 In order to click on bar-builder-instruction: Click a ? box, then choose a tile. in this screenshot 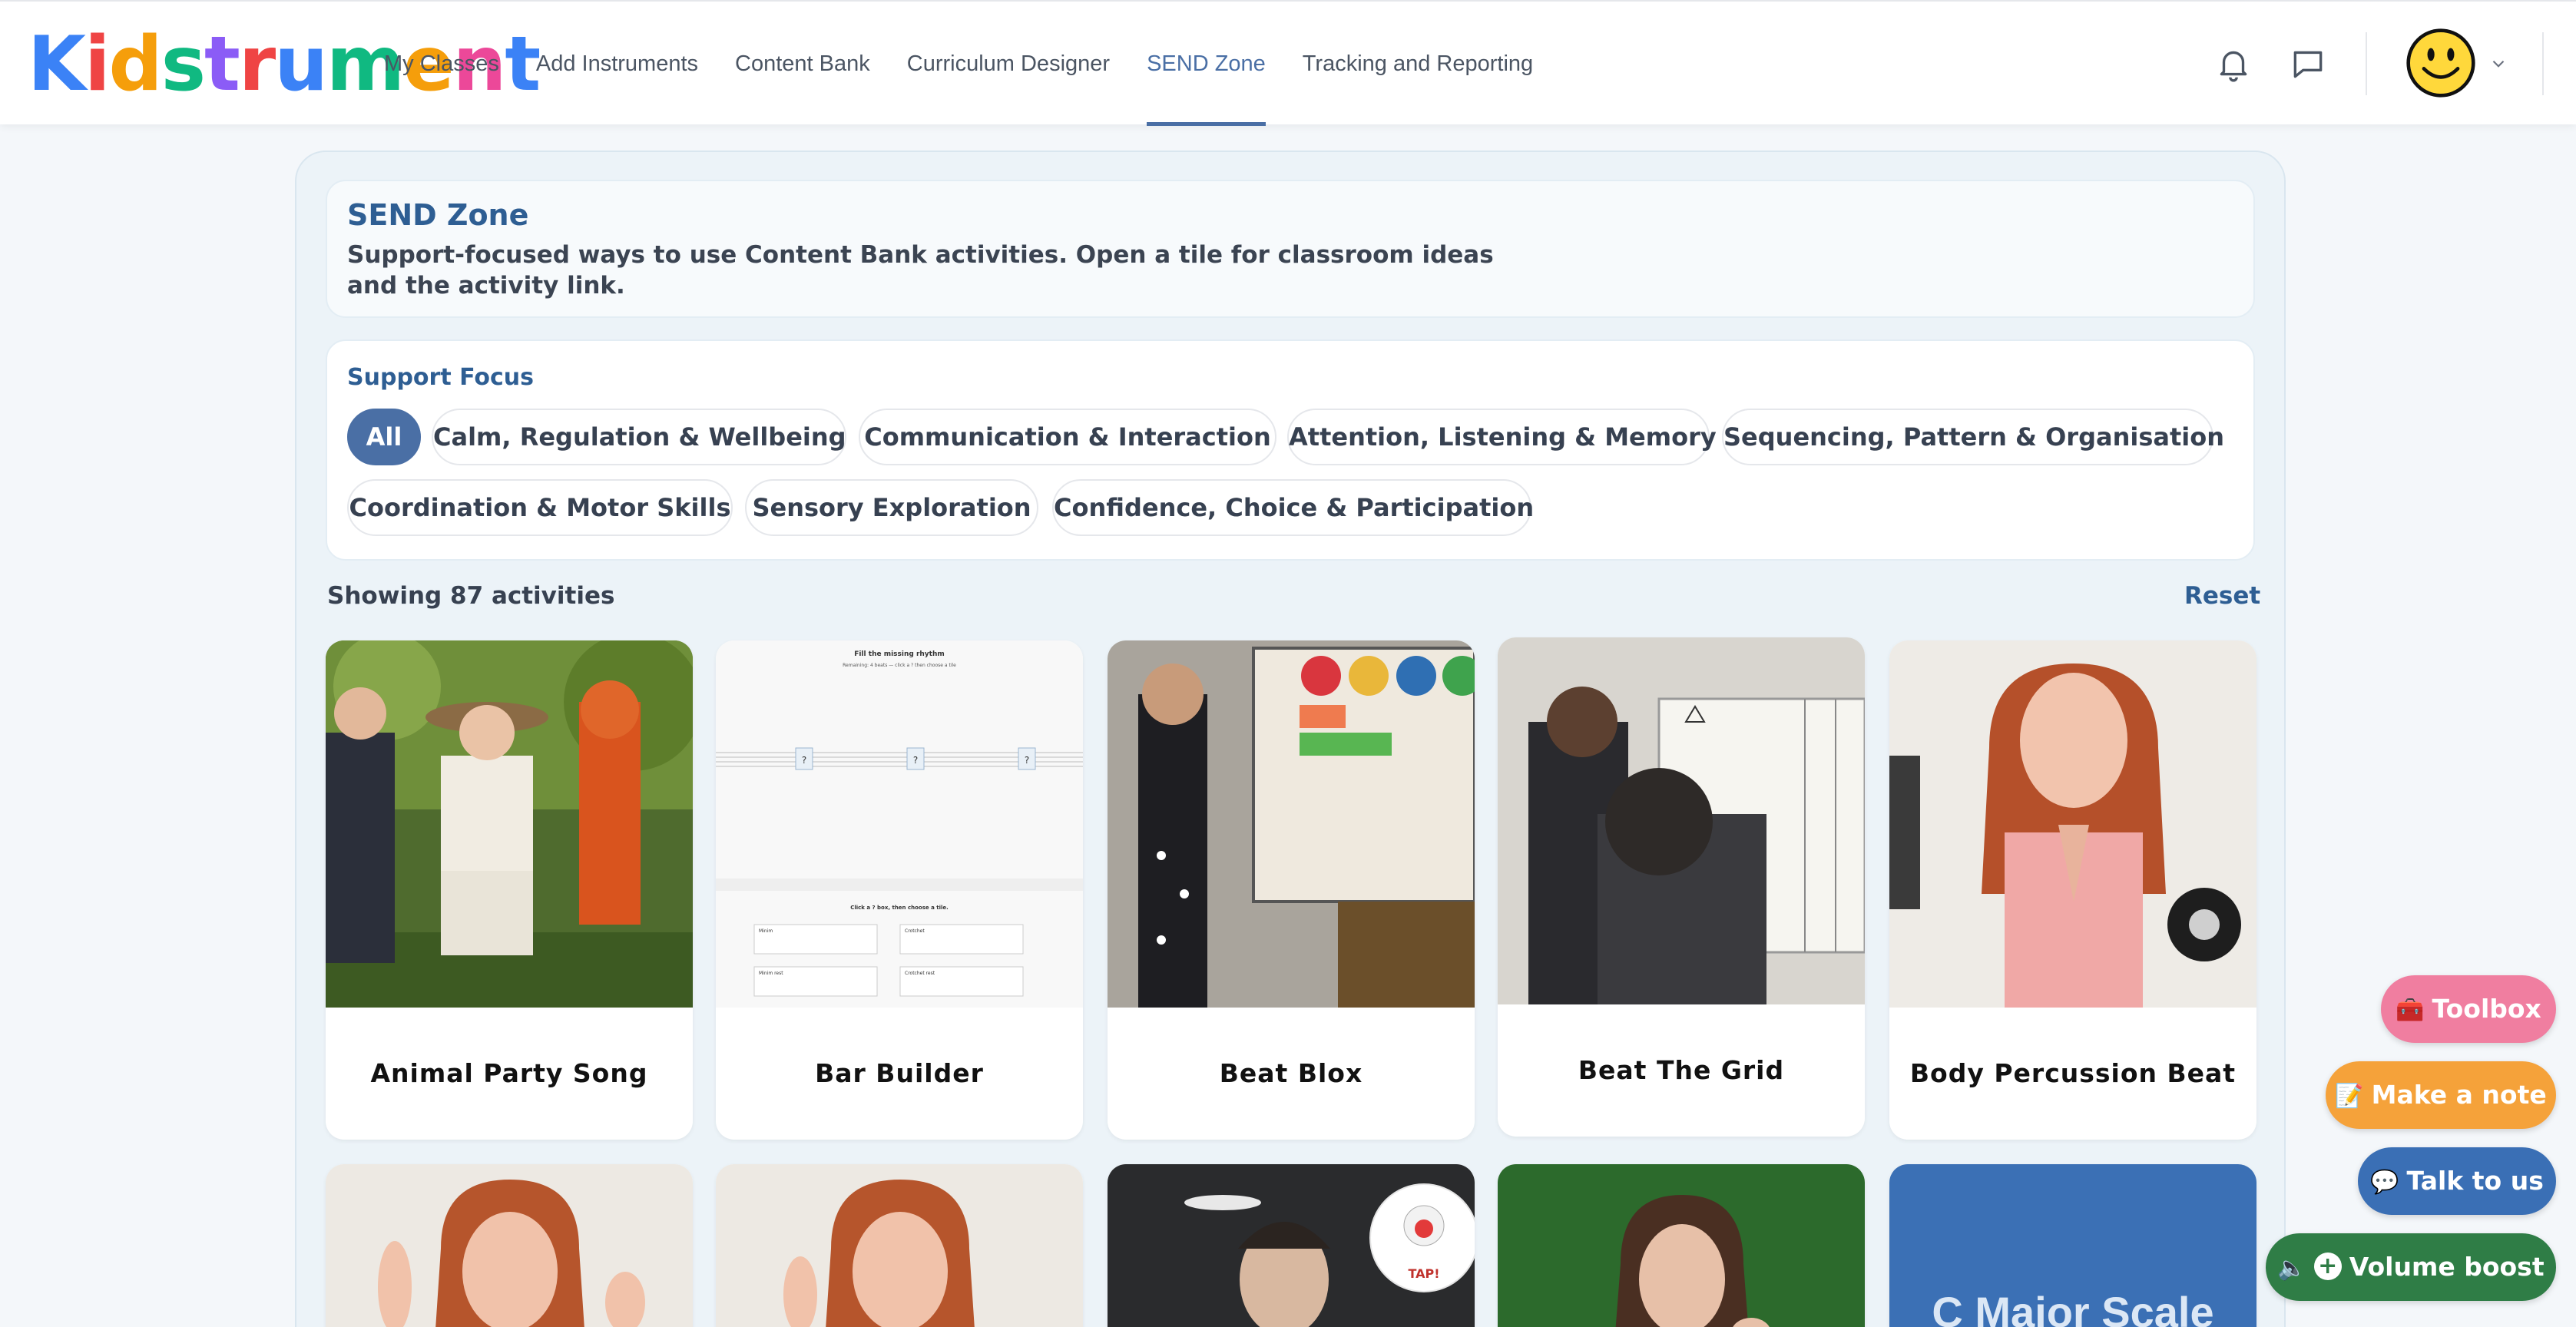, I will do `click(899, 908)`.